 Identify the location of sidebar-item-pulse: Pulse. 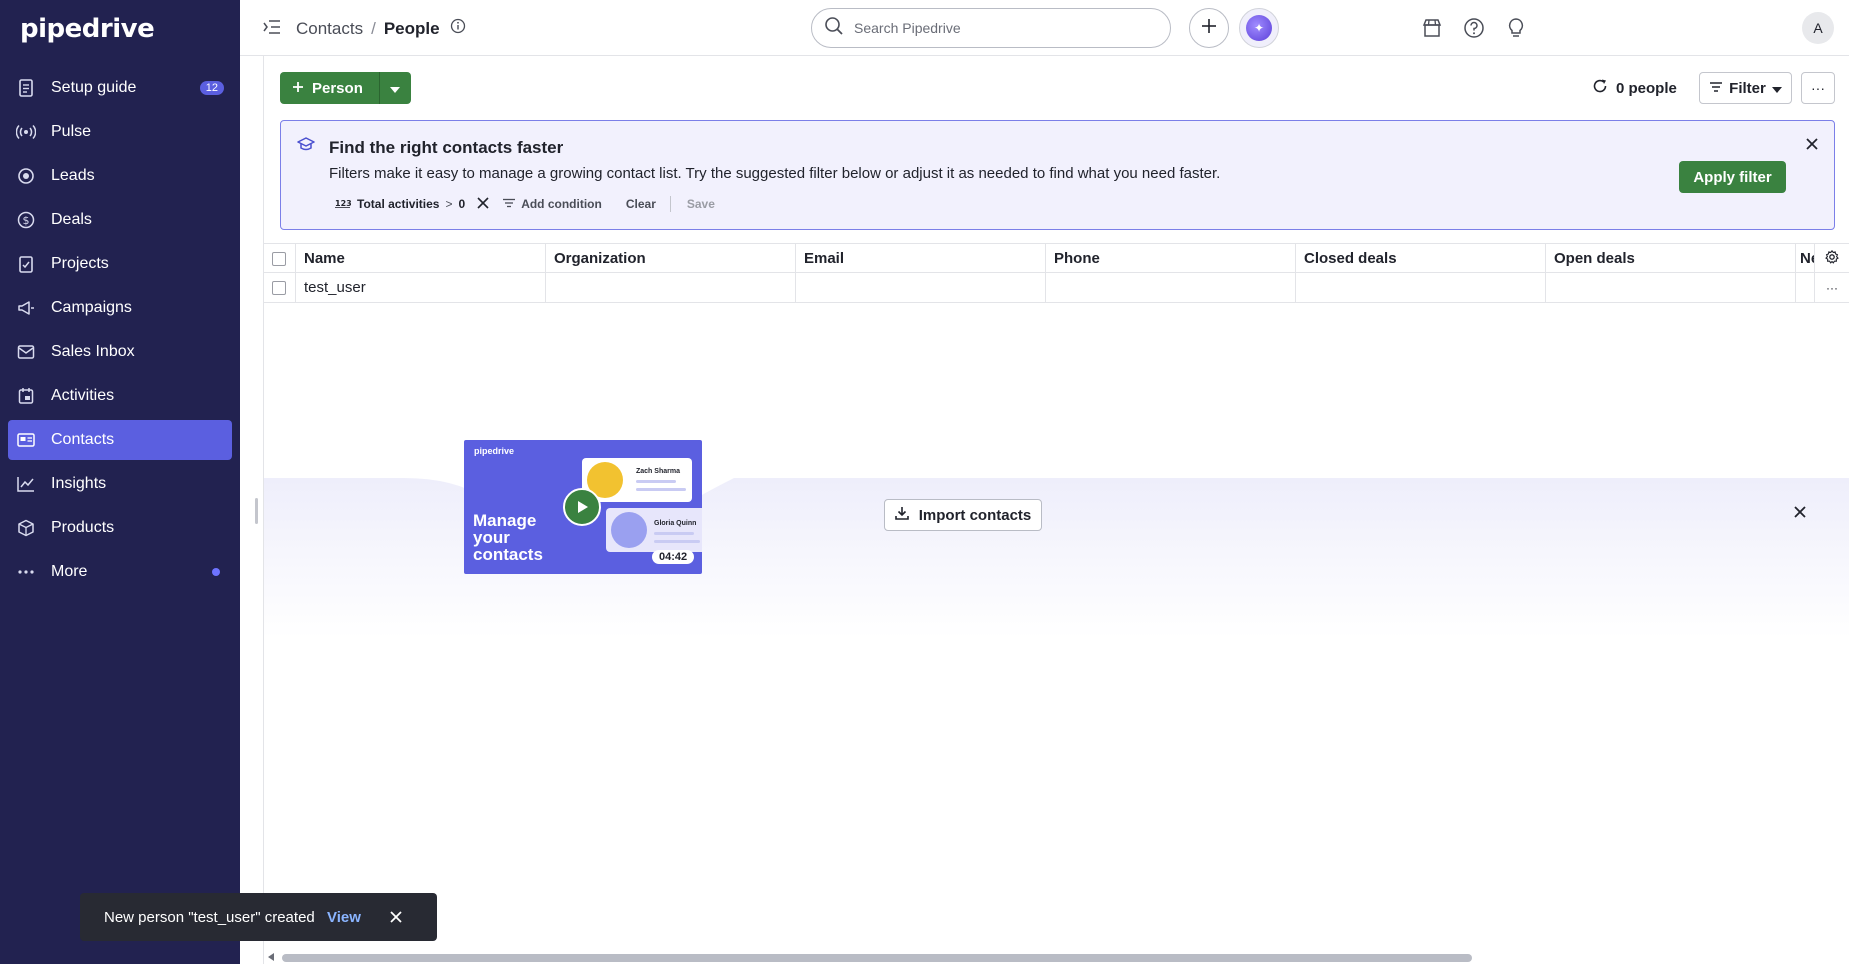
(120, 132).